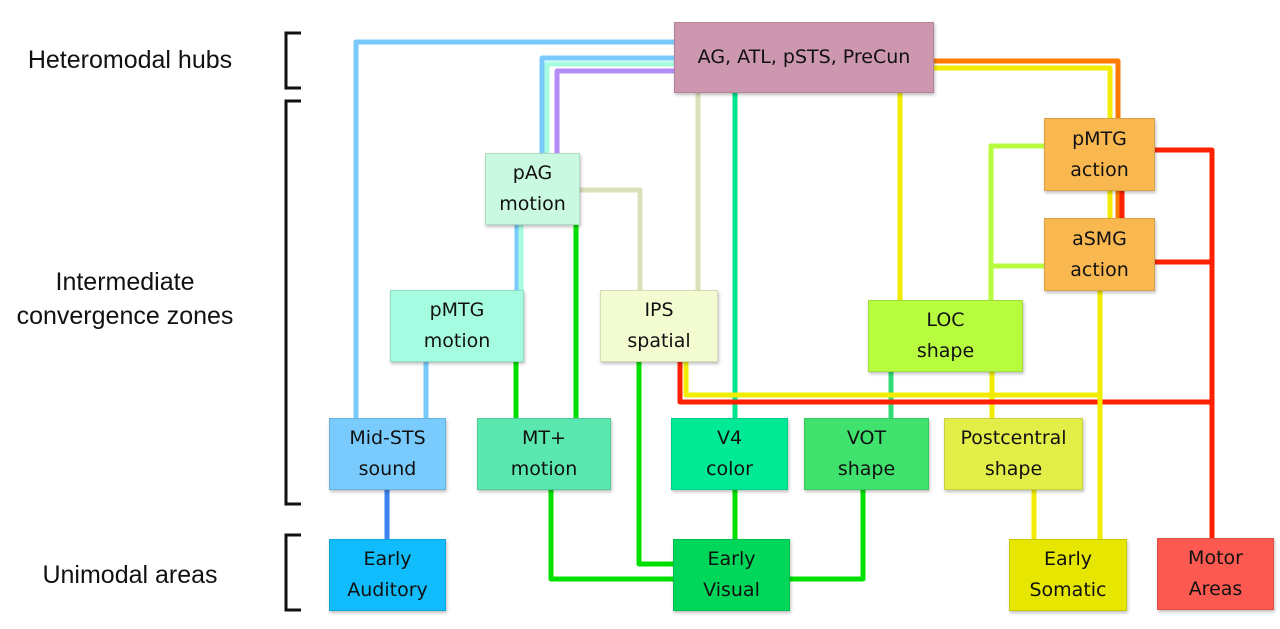 The width and height of the screenshot is (1280, 629). What do you see at coordinates (659, 341) in the screenshot?
I see `node-label-line: spatial` at bounding box center [659, 341].